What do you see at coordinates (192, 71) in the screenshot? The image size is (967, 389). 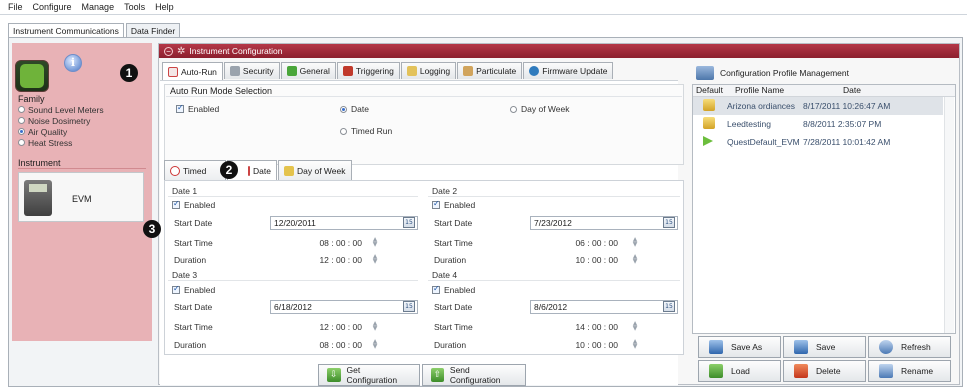 I see `tab-auto-run: Auto-Run` at bounding box center [192, 71].